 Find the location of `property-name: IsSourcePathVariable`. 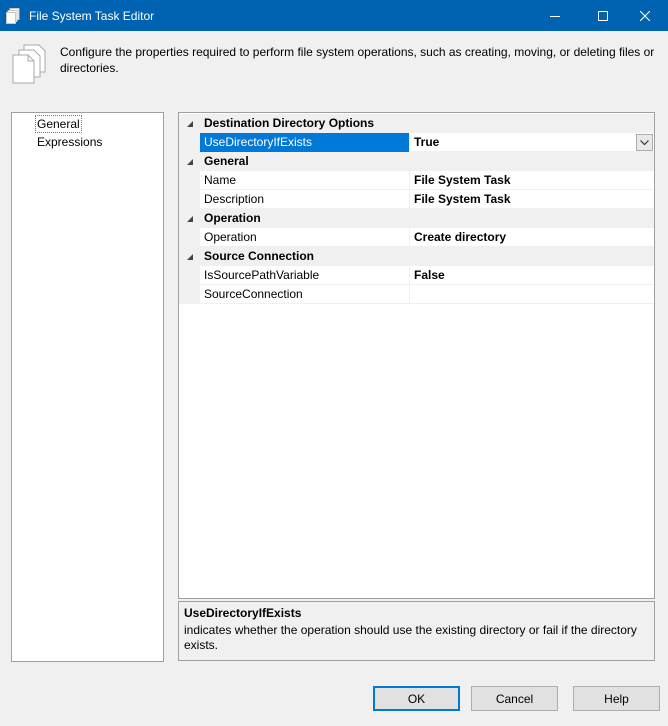

property-name: IsSourcePathVariable is located at coordinates (304, 275).